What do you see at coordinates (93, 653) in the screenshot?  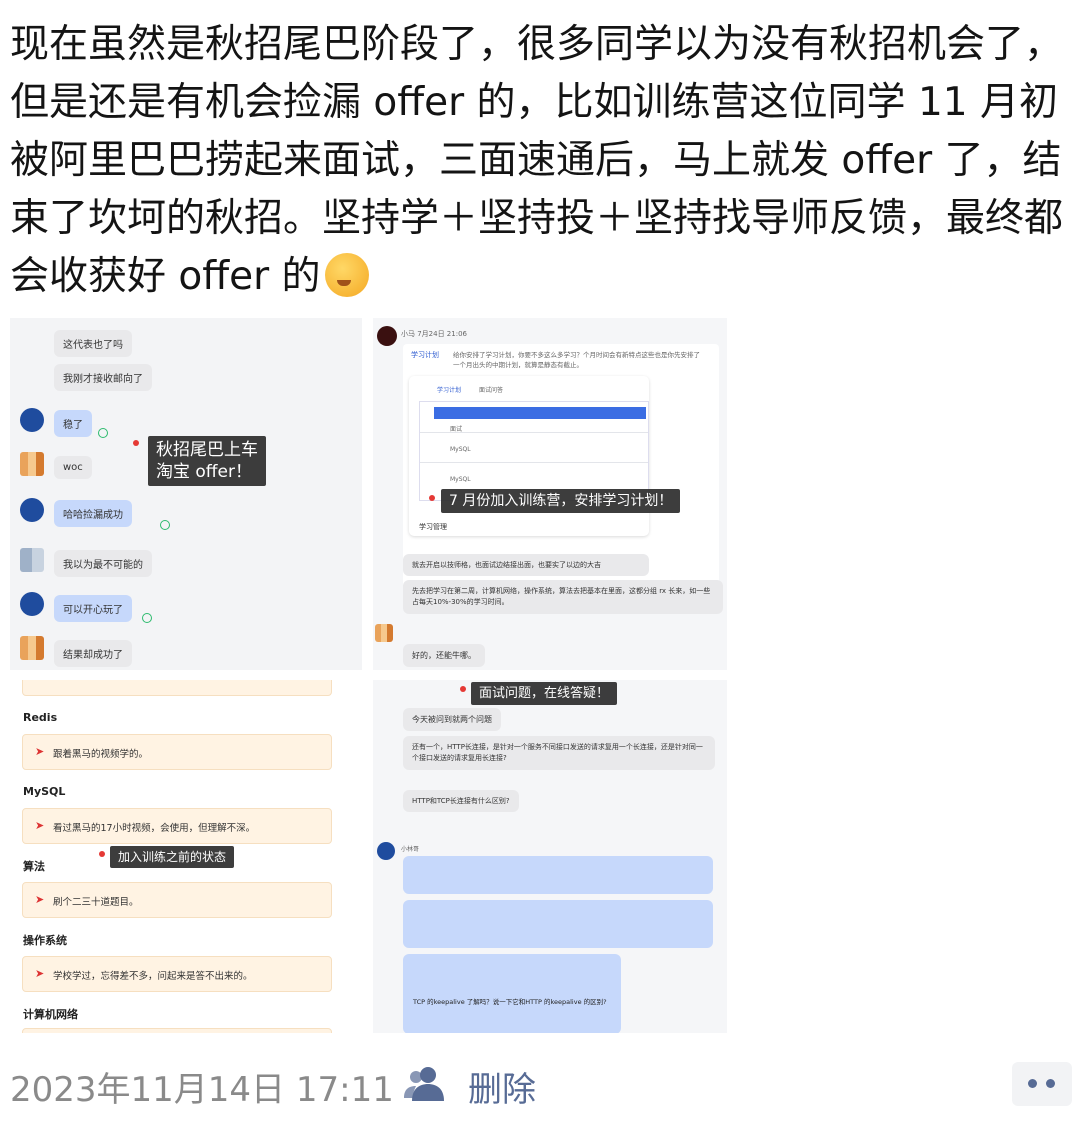 I see `chat-bubble: 结果却成功了` at bounding box center [93, 653].